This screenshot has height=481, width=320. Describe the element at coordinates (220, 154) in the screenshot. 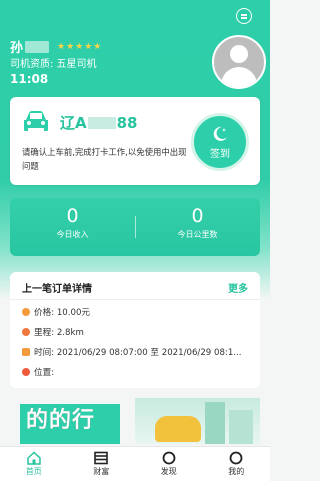

I see `signin-label: 签到` at that location.